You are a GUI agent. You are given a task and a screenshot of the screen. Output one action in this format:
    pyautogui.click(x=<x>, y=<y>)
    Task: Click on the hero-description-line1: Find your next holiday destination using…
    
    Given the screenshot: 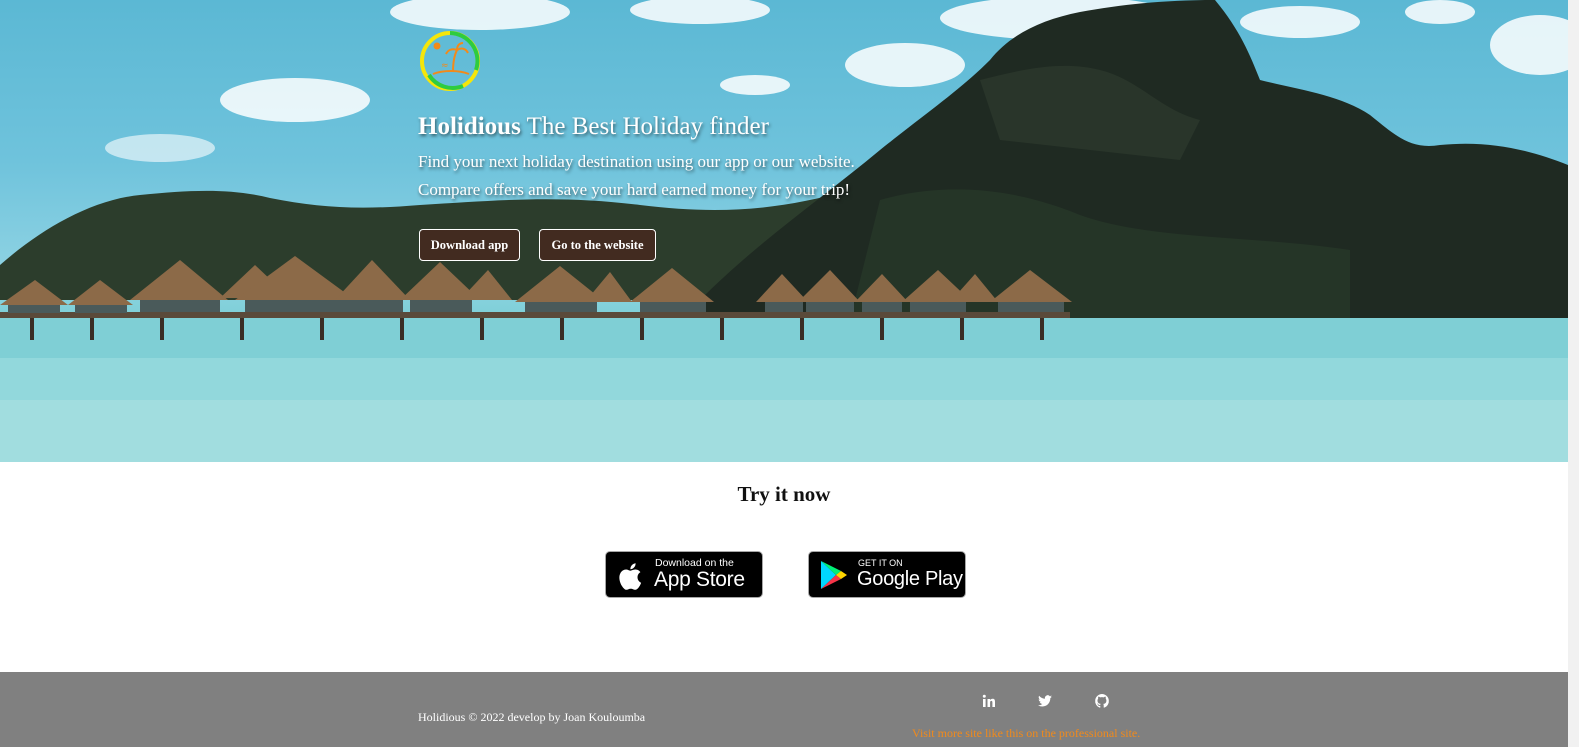 What is the action you would take?
    pyautogui.click(x=636, y=161)
    